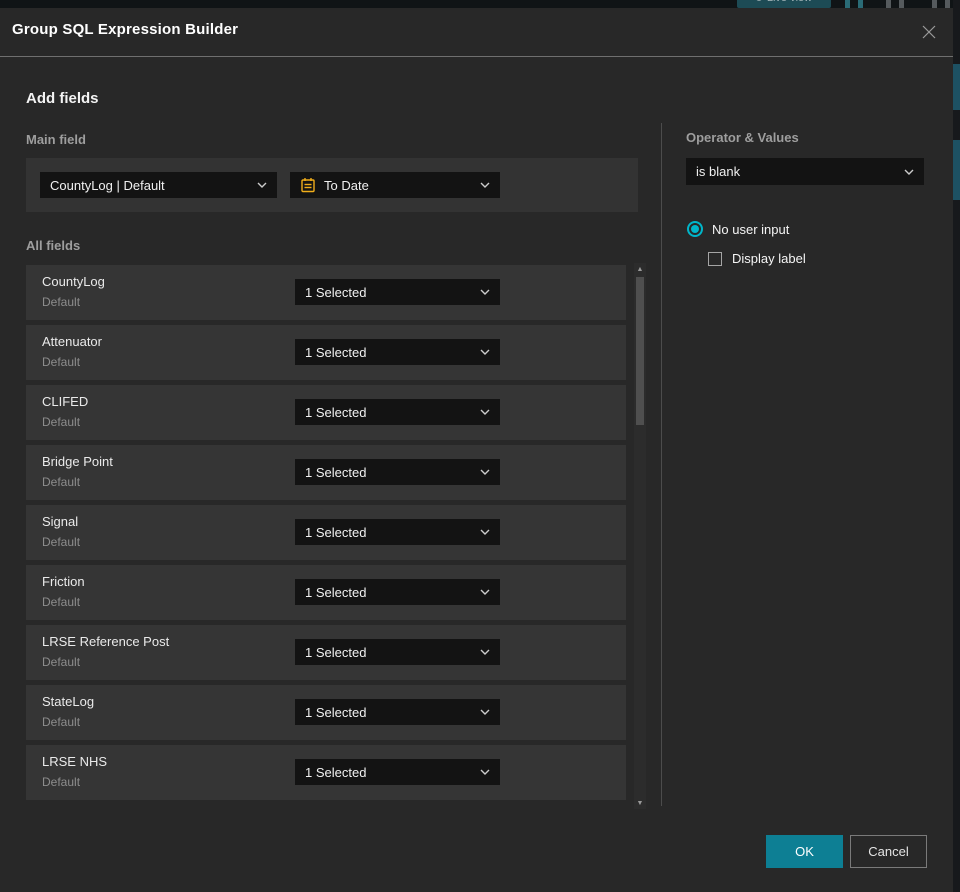 This screenshot has width=960, height=892. I want to click on field-row: StateLog Default 1 Selected, so click(326, 712).